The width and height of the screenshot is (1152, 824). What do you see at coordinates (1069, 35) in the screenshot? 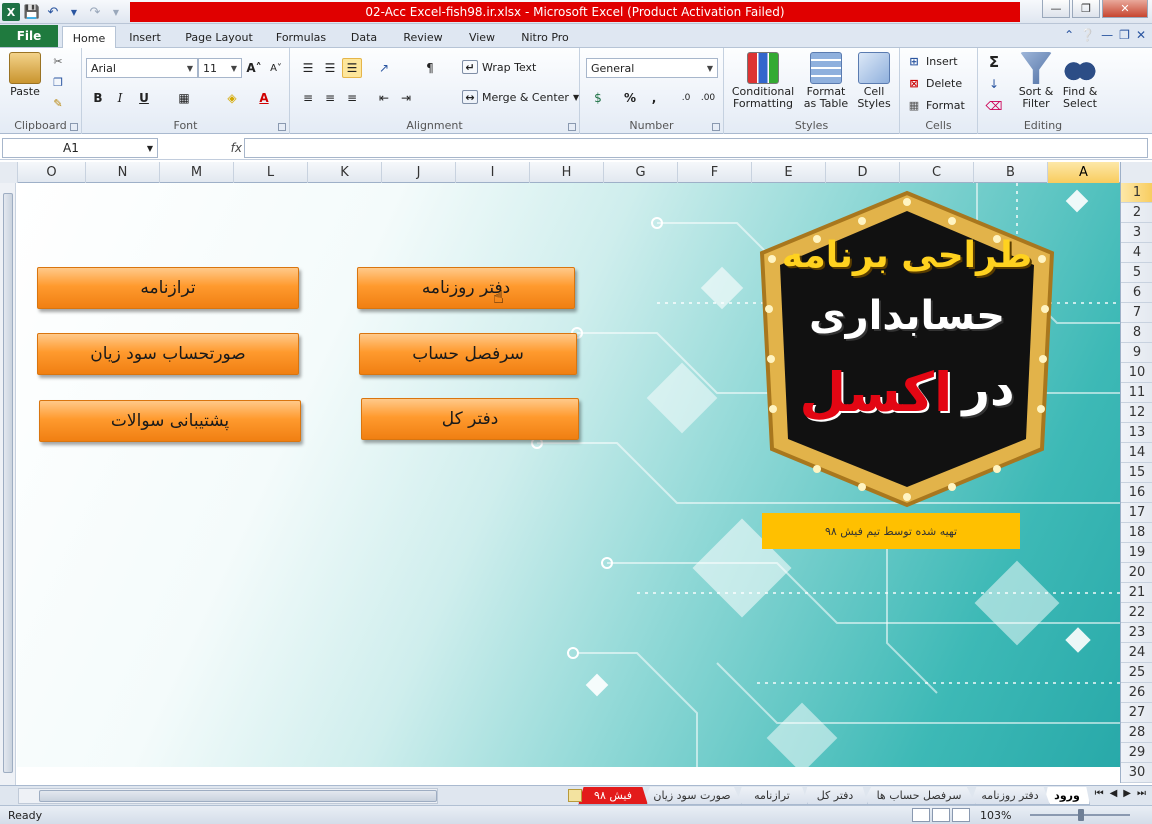
I see `chevron-up-icon: ⌃` at bounding box center [1069, 35].